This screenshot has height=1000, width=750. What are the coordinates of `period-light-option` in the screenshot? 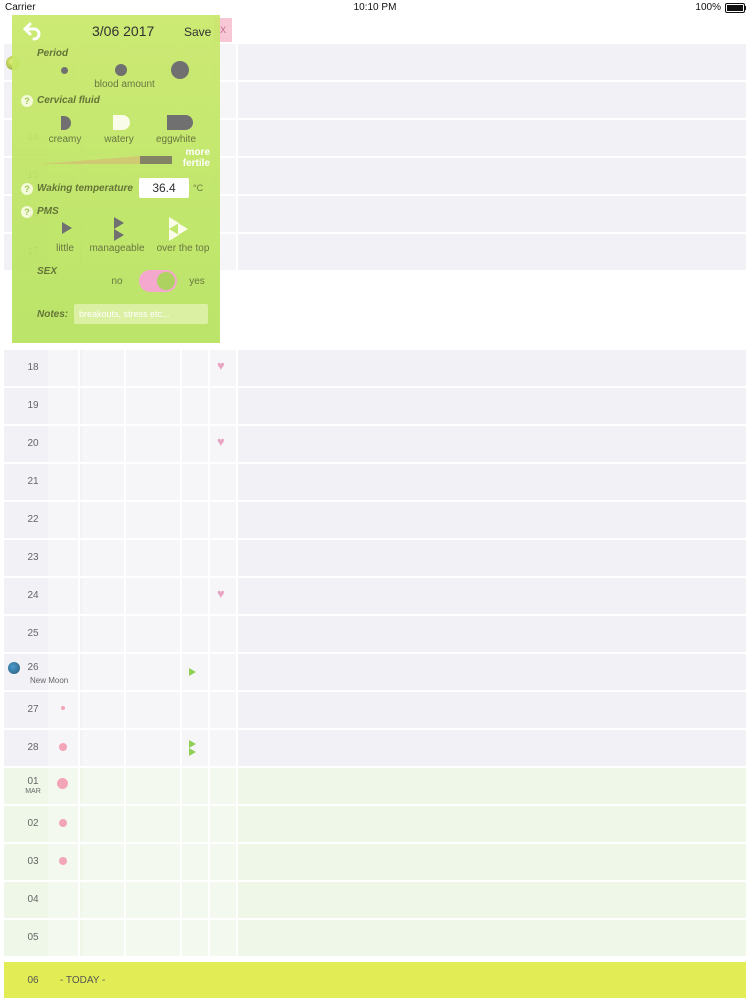 It's located at (64, 70).